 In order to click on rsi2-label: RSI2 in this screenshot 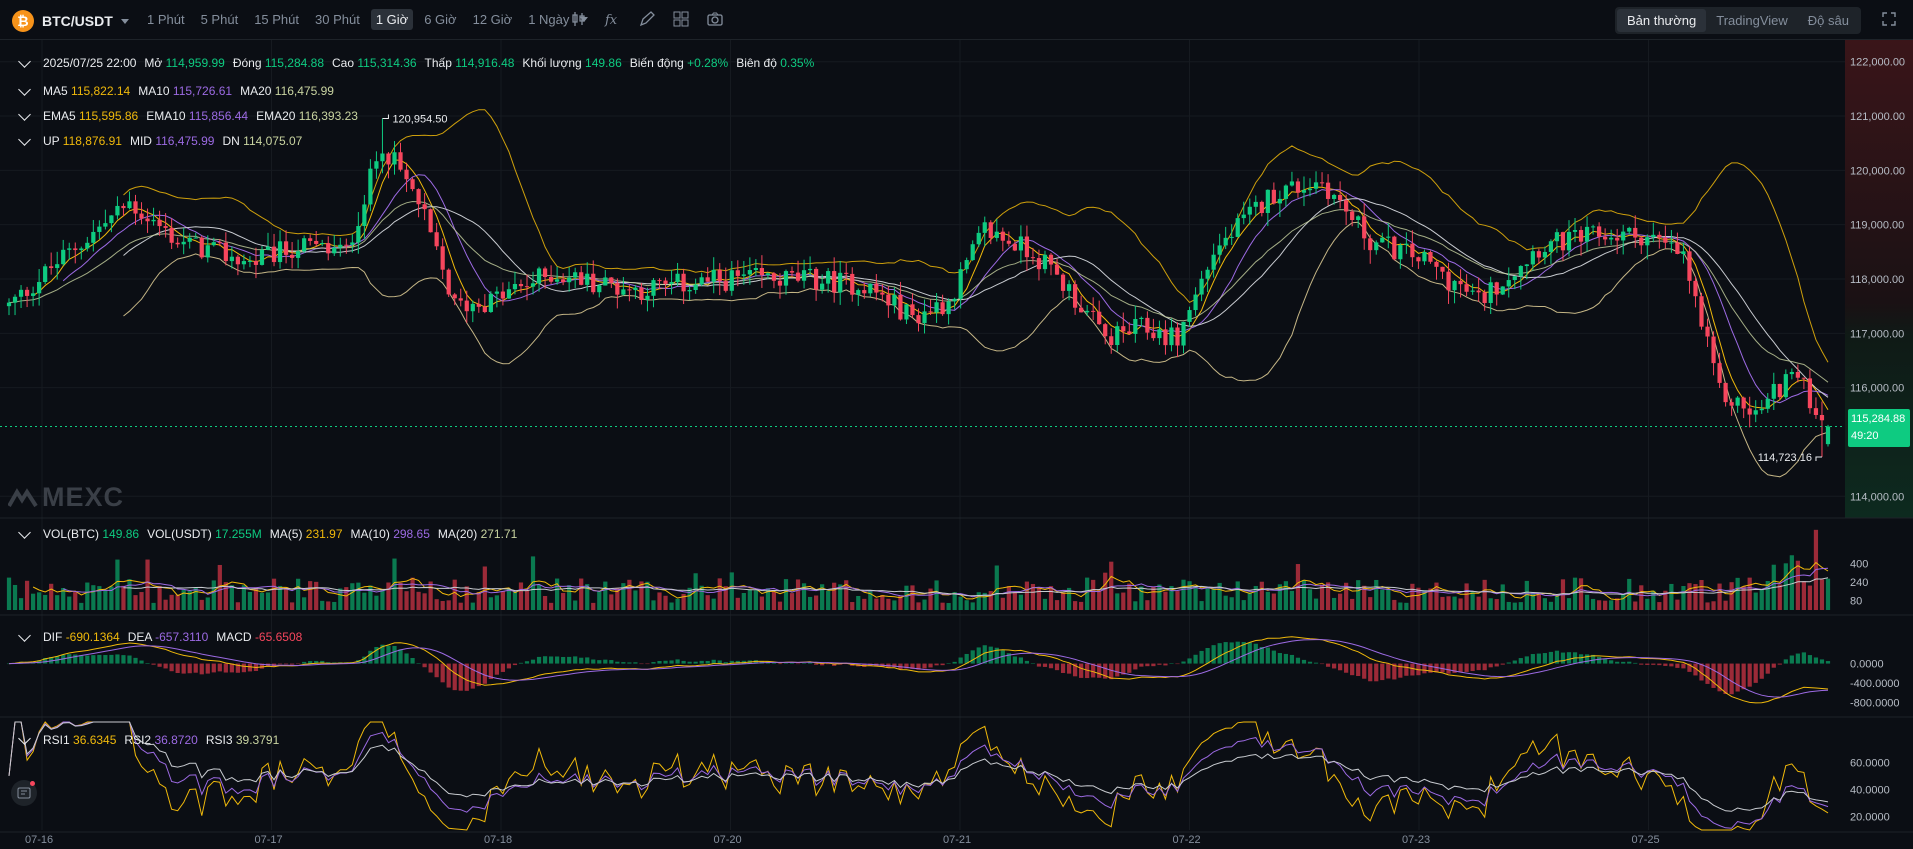, I will do `click(138, 740)`.